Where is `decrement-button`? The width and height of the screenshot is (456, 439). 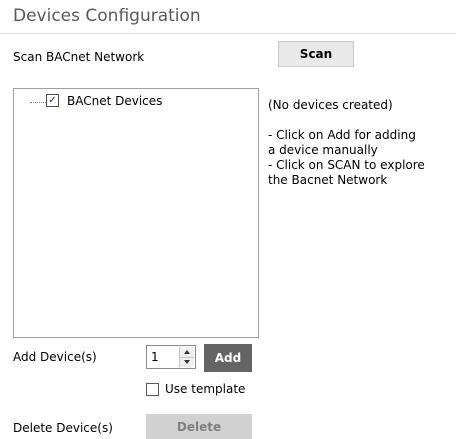 decrement-button is located at coordinates (187, 362).